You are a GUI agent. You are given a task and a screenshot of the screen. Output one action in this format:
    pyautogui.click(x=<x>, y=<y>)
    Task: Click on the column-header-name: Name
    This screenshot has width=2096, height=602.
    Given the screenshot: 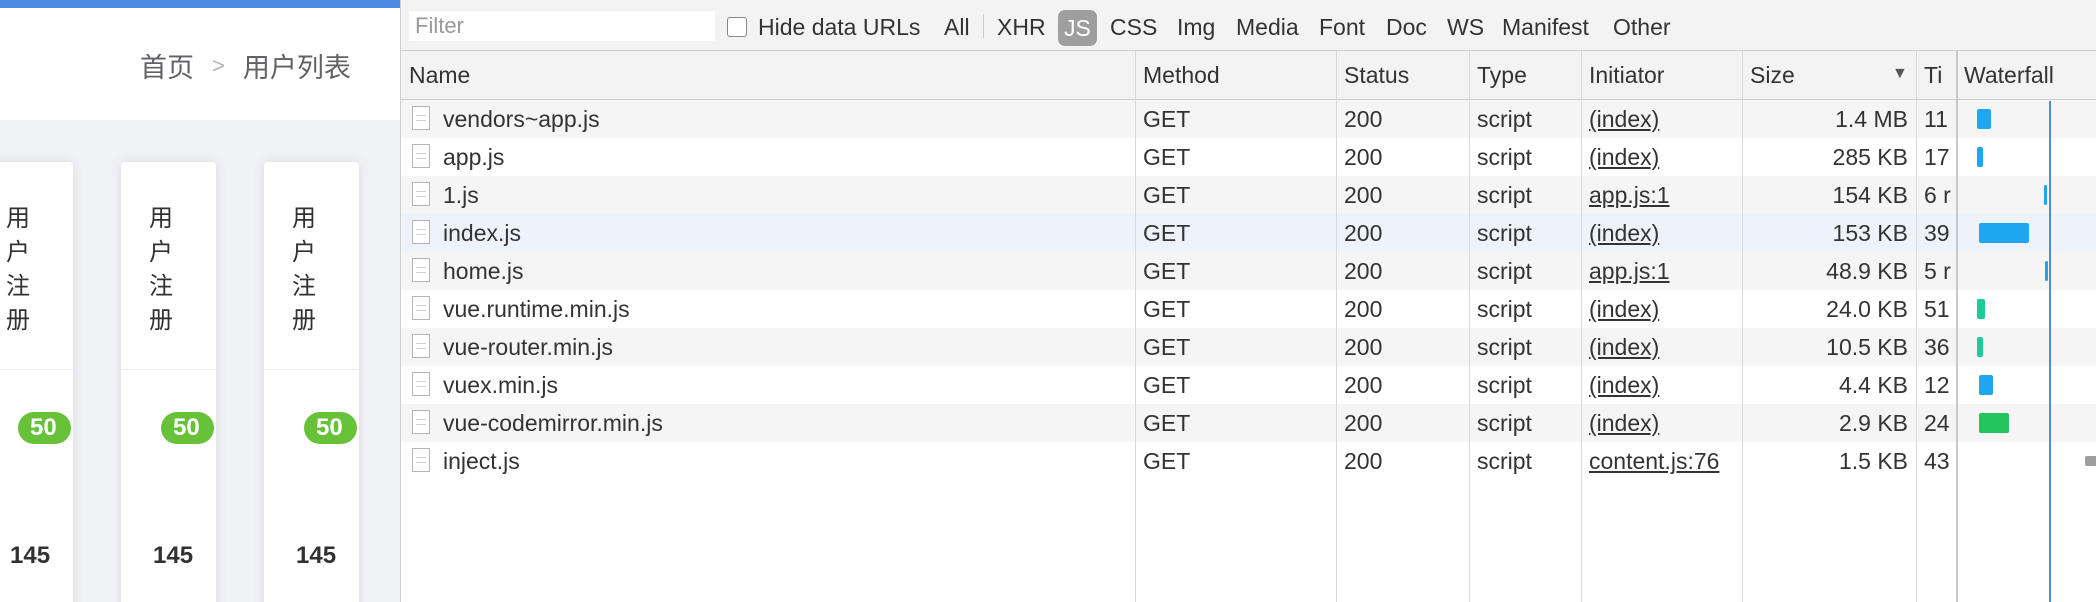 What is the action you would take?
    pyautogui.click(x=768, y=75)
    